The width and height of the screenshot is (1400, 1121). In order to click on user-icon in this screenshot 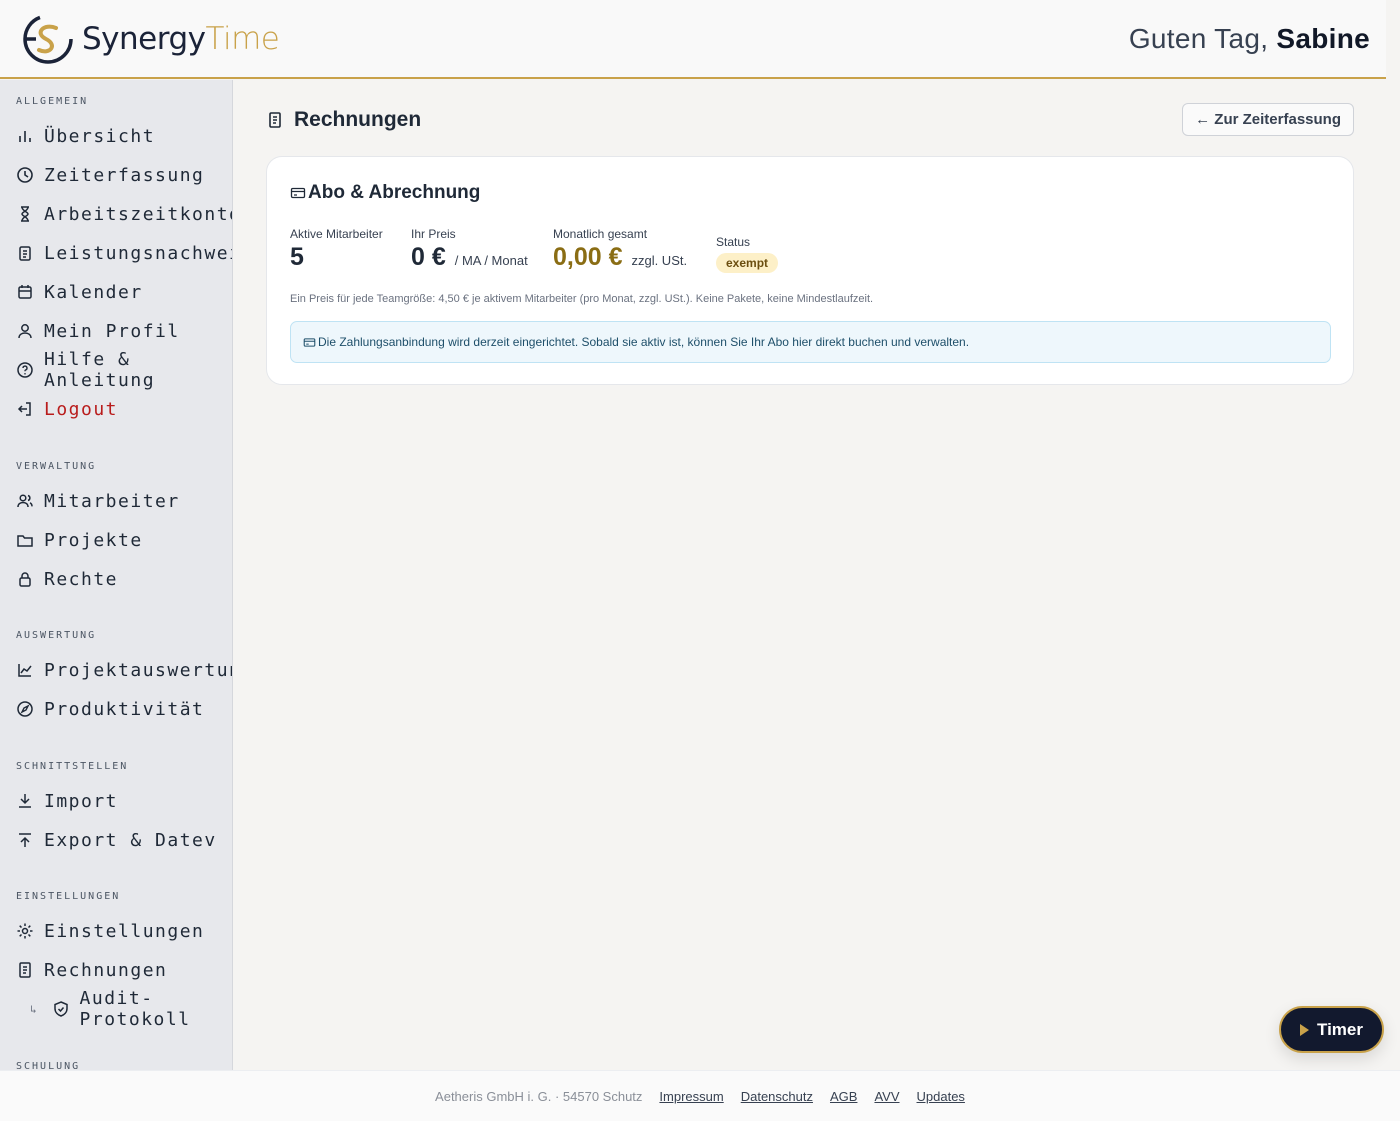, I will do `click(25, 331)`.